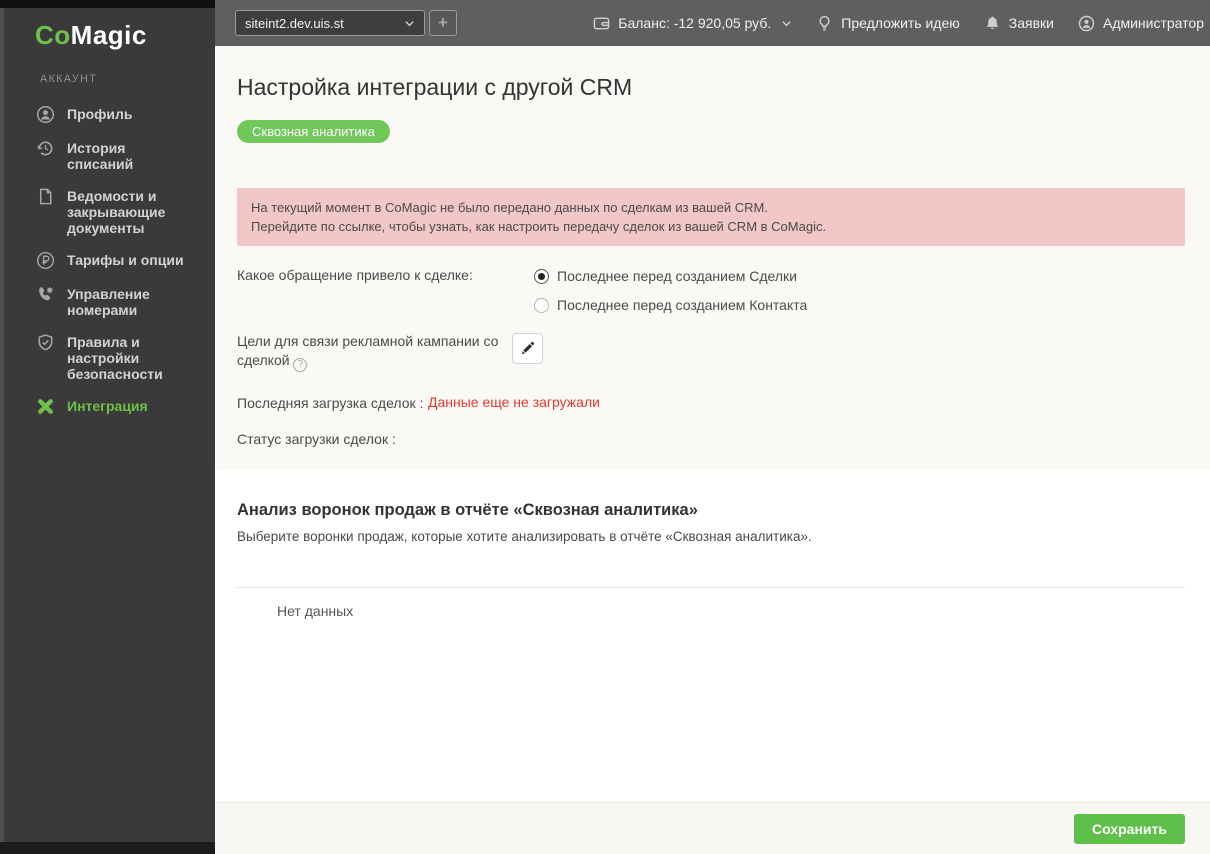  What do you see at coordinates (316, 439) in the screenshot?
I see `upload-status-label: Статус загрузки сделок :` at bounding box center [316, 439].